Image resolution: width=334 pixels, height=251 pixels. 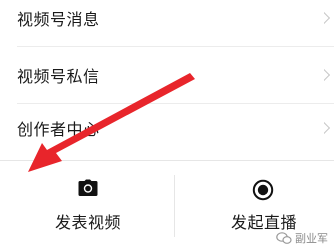 What do you see at coordinates (263, 190) in the screenshot?
I see `live-record-icon` at bounding box center [263, 190].